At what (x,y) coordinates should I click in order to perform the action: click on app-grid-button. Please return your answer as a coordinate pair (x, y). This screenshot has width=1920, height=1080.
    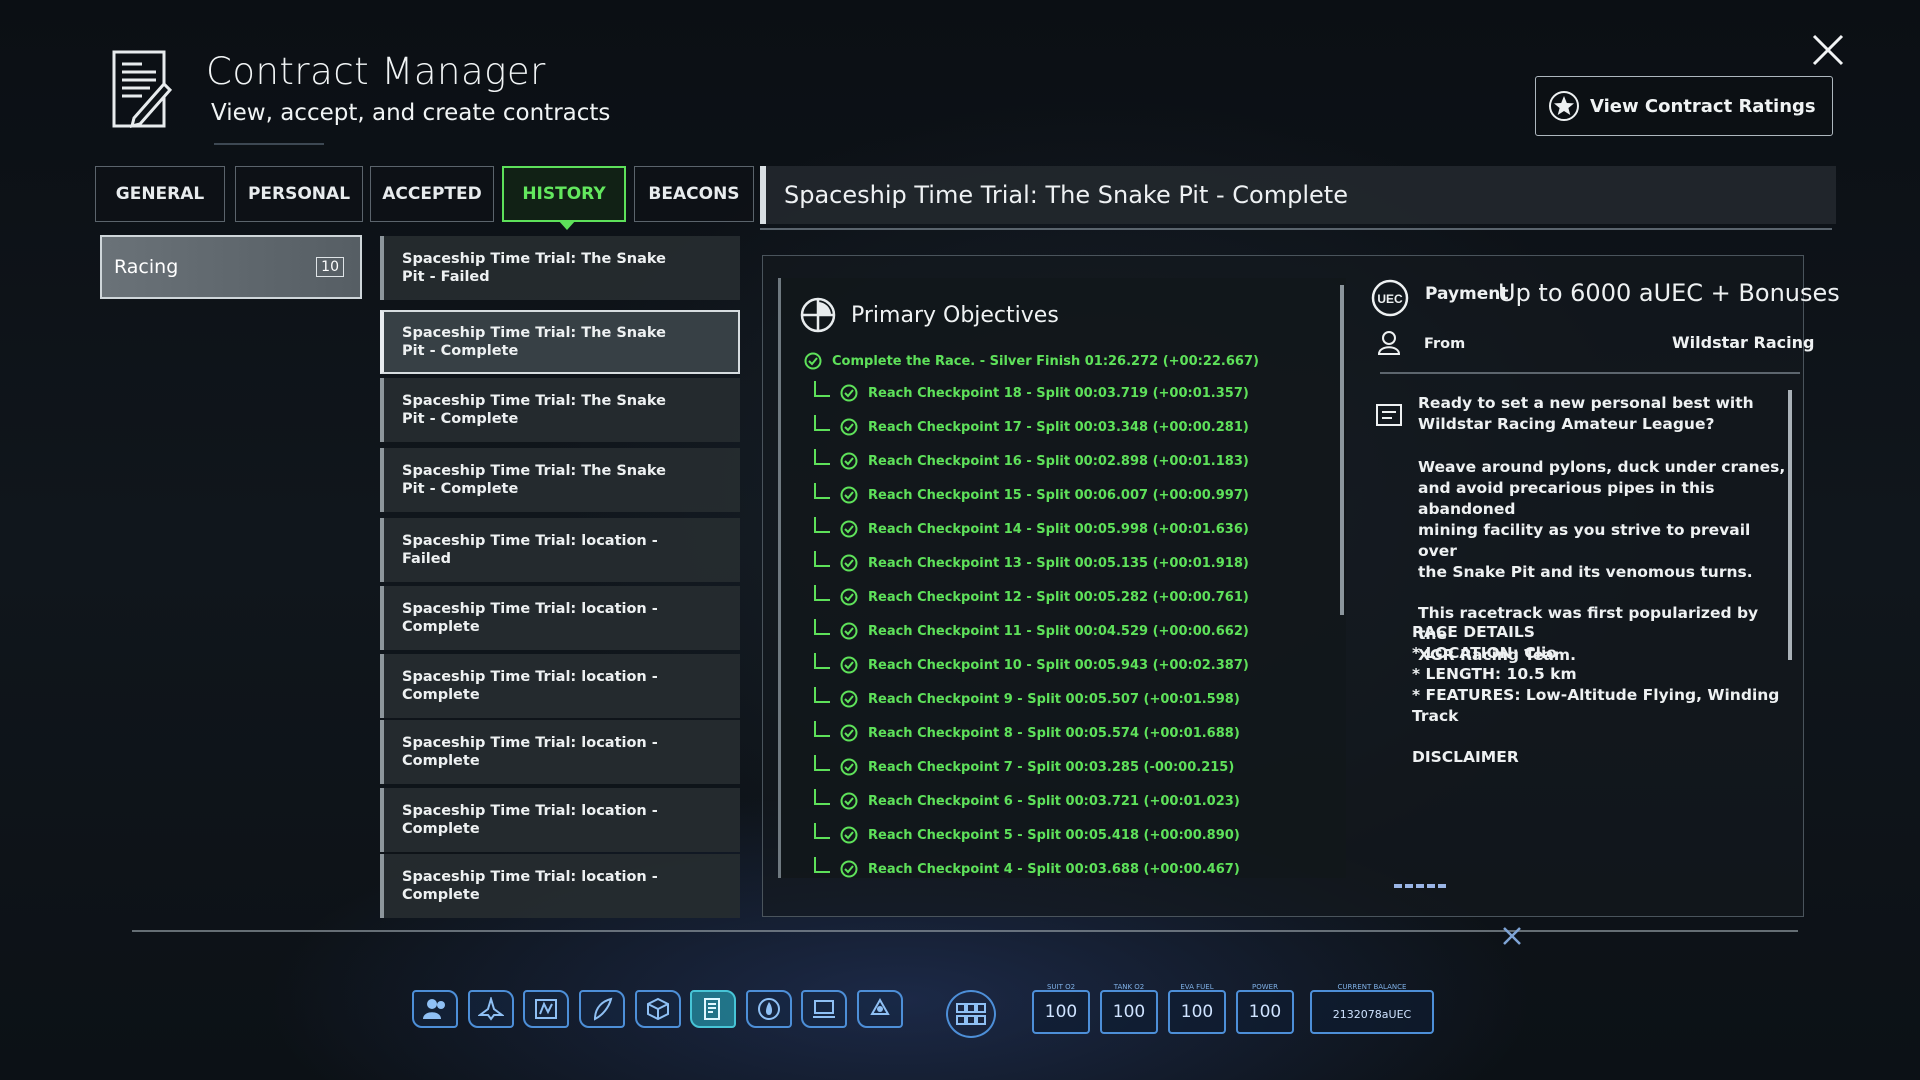
    Looking at the image, I should click on (971, 1014).